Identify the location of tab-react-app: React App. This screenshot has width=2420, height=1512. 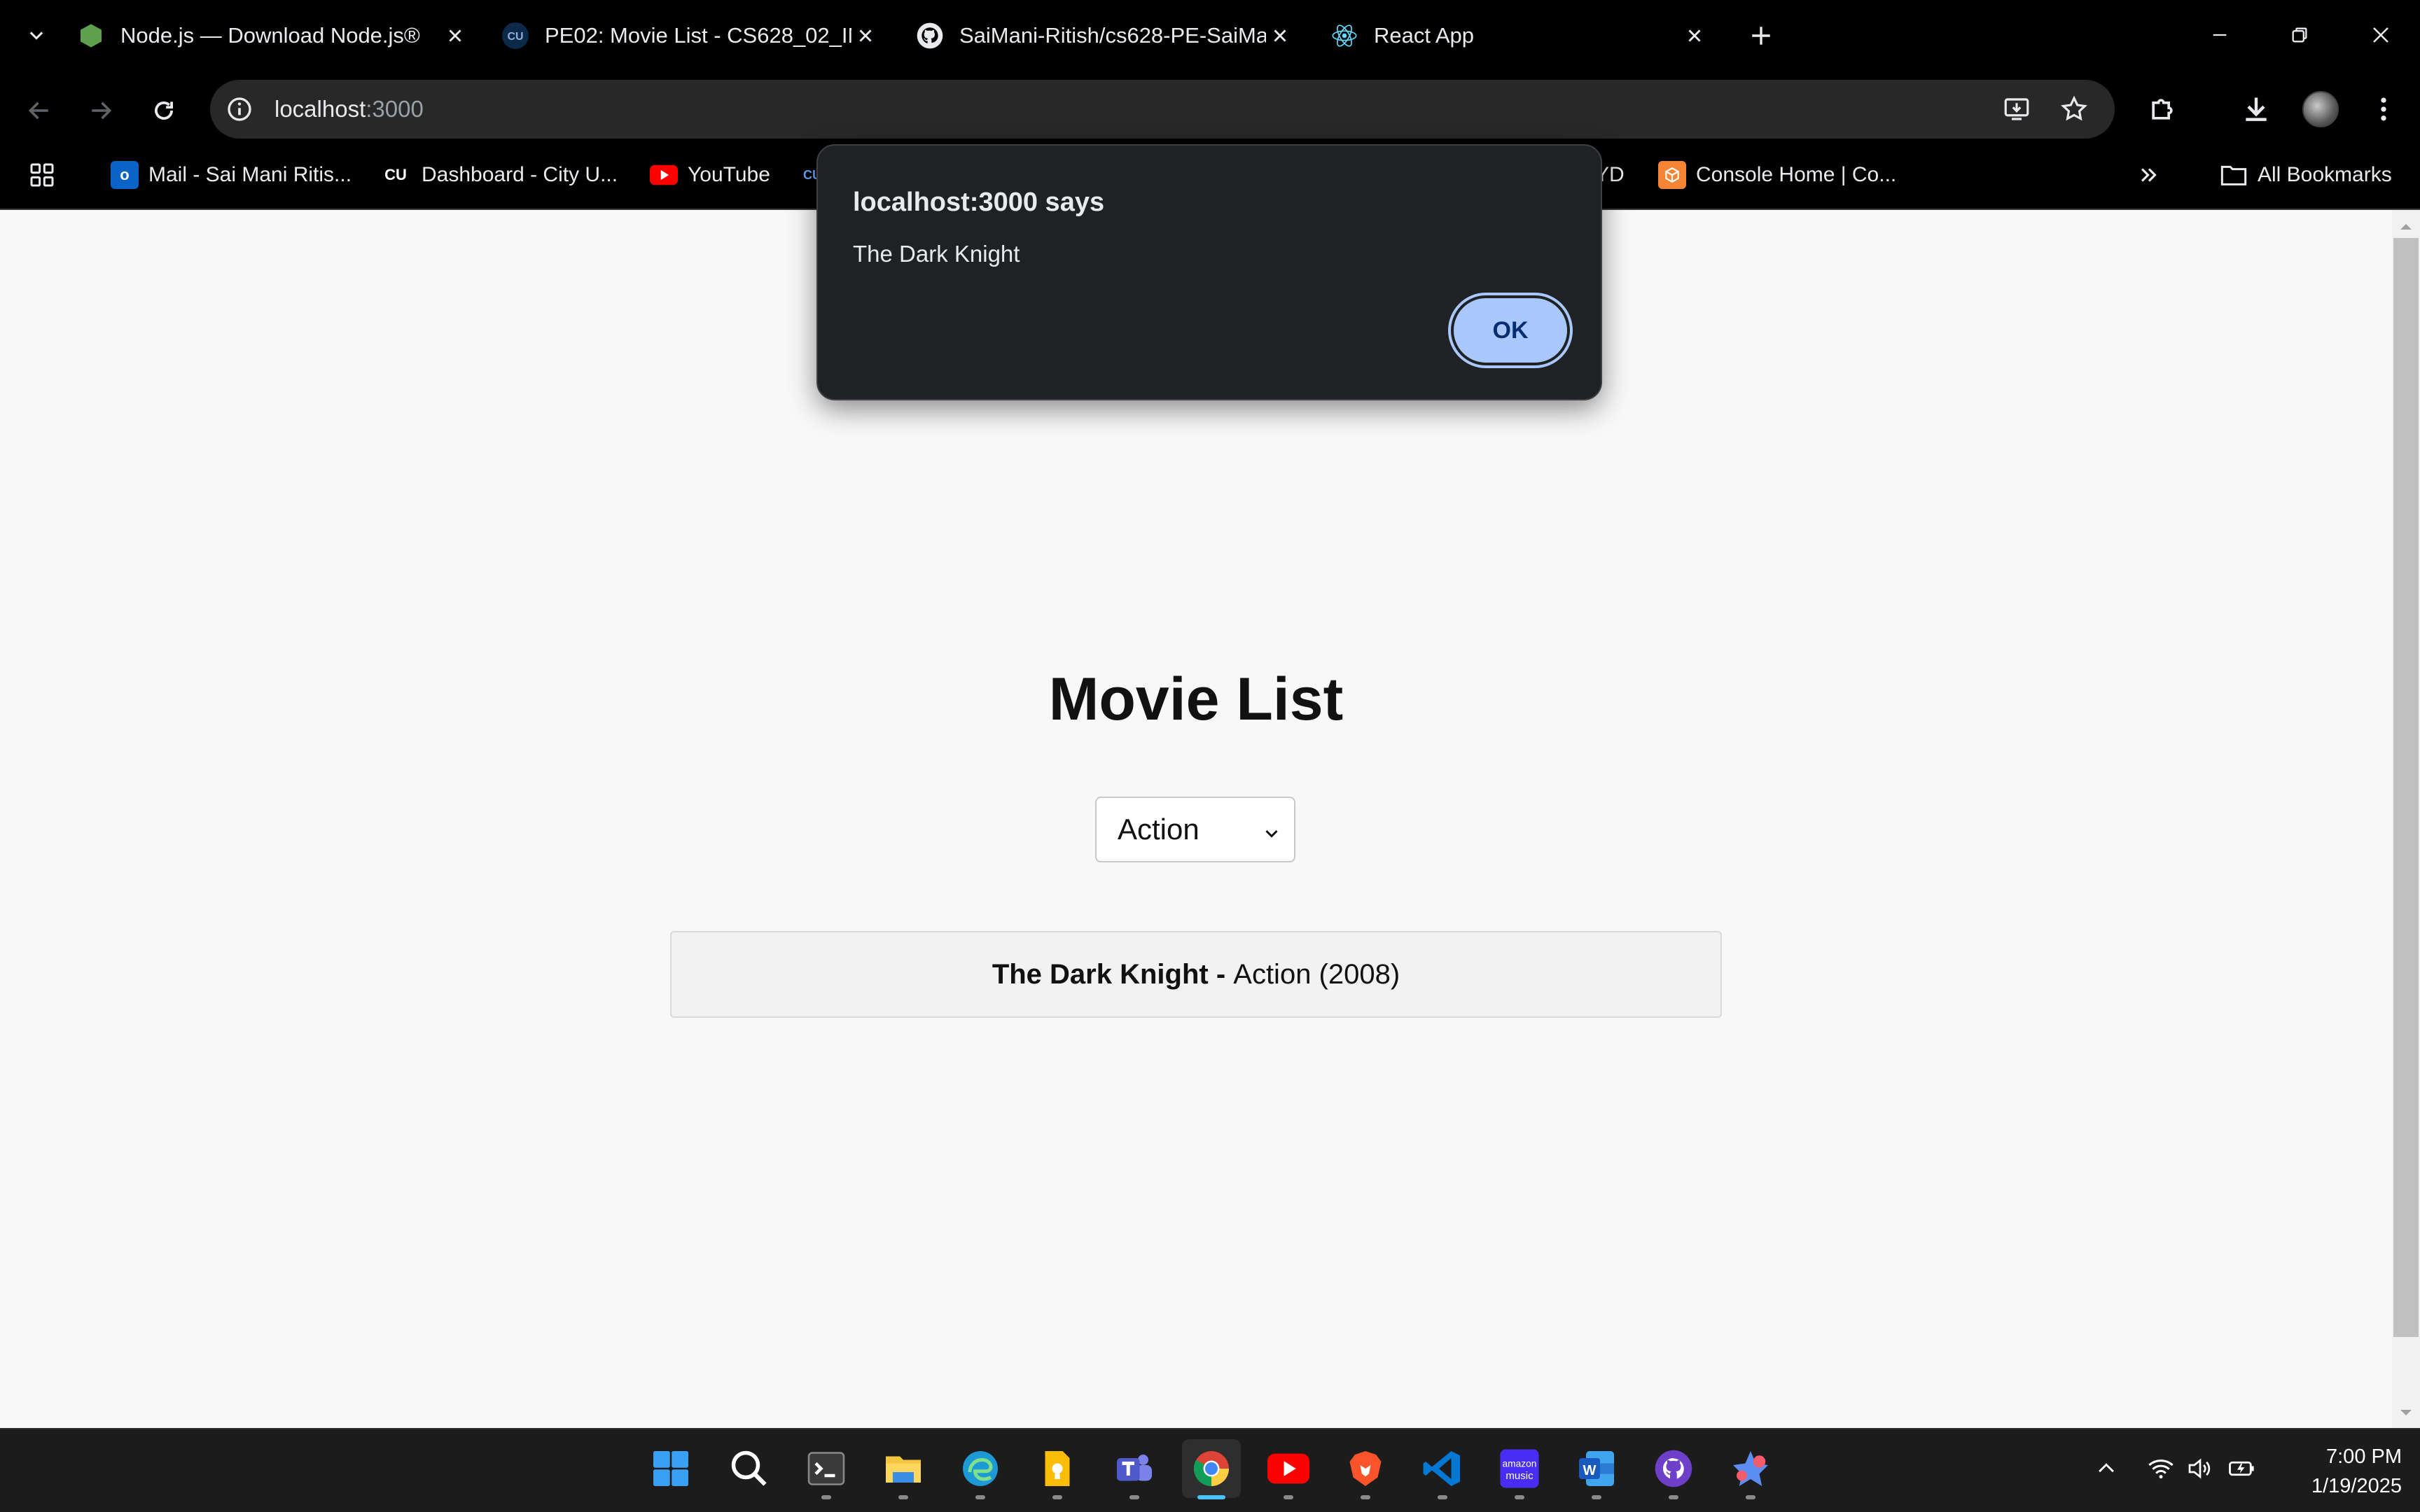
(1519, 36).